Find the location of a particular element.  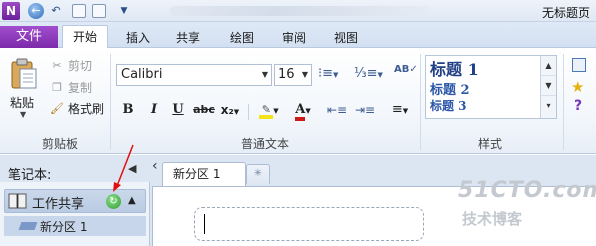

basic-text-group-label: 普通文本 is located at coordinates (264, 144).